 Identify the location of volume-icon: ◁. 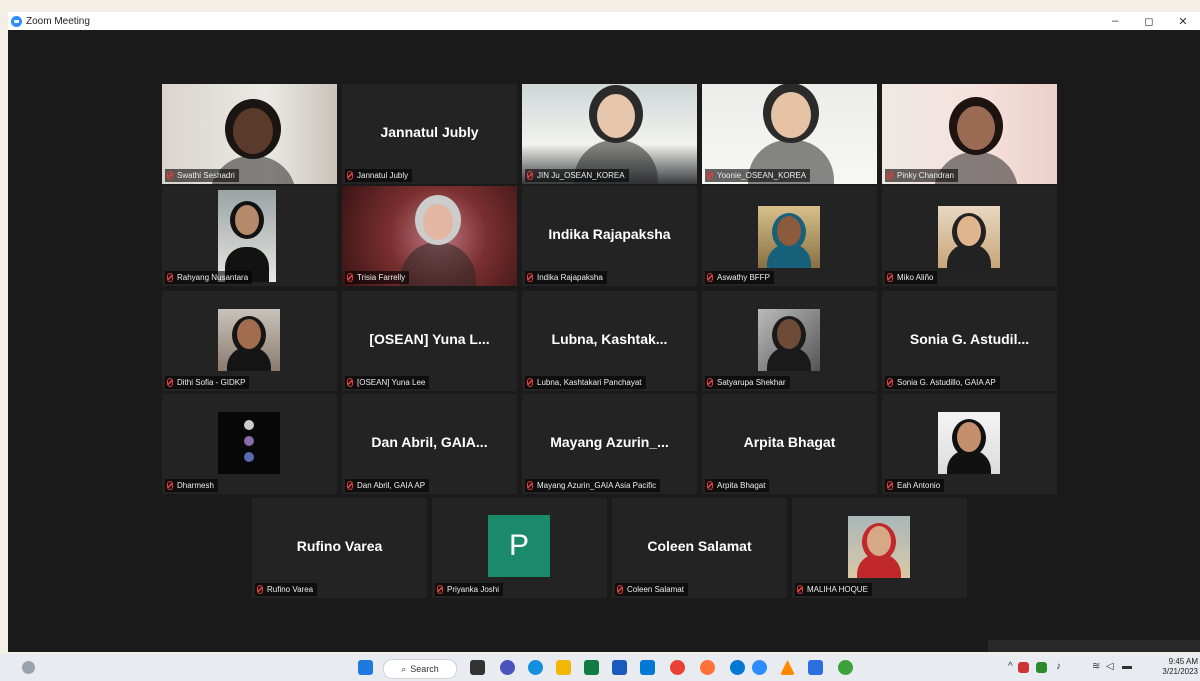
(1110, 666).